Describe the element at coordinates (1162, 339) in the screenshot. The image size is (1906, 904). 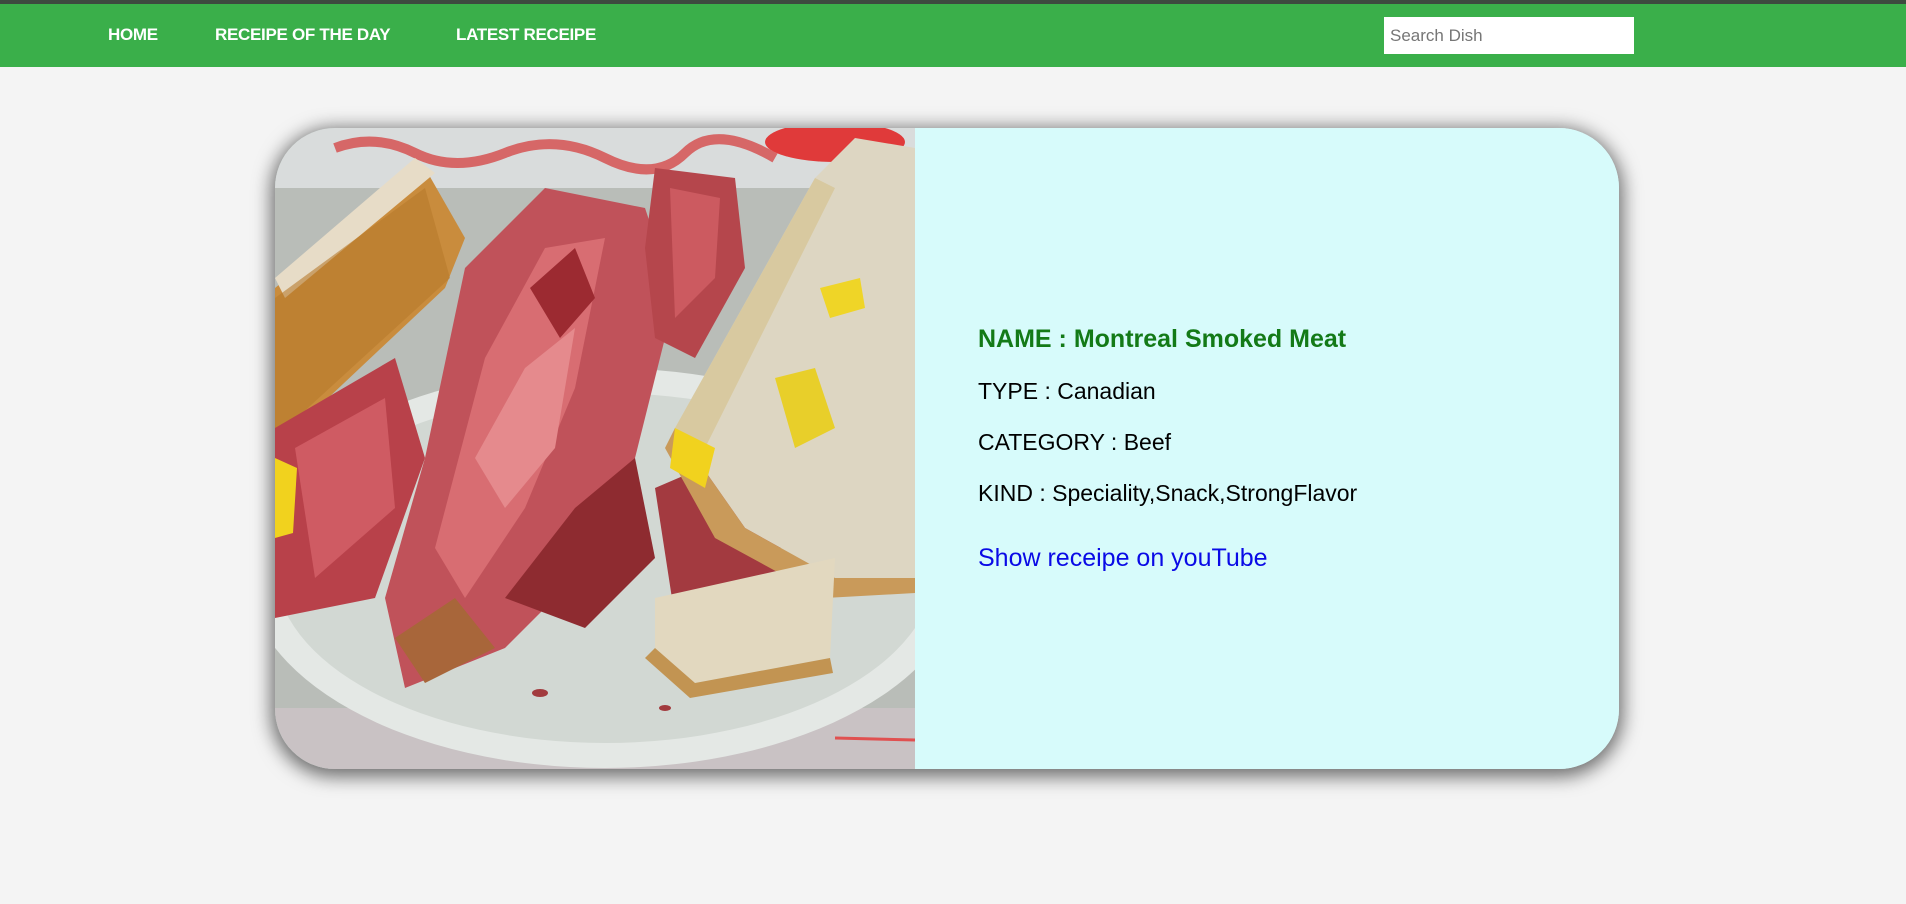
I see `dish-name: NAME : Montreal Smoked Meat` at that location.